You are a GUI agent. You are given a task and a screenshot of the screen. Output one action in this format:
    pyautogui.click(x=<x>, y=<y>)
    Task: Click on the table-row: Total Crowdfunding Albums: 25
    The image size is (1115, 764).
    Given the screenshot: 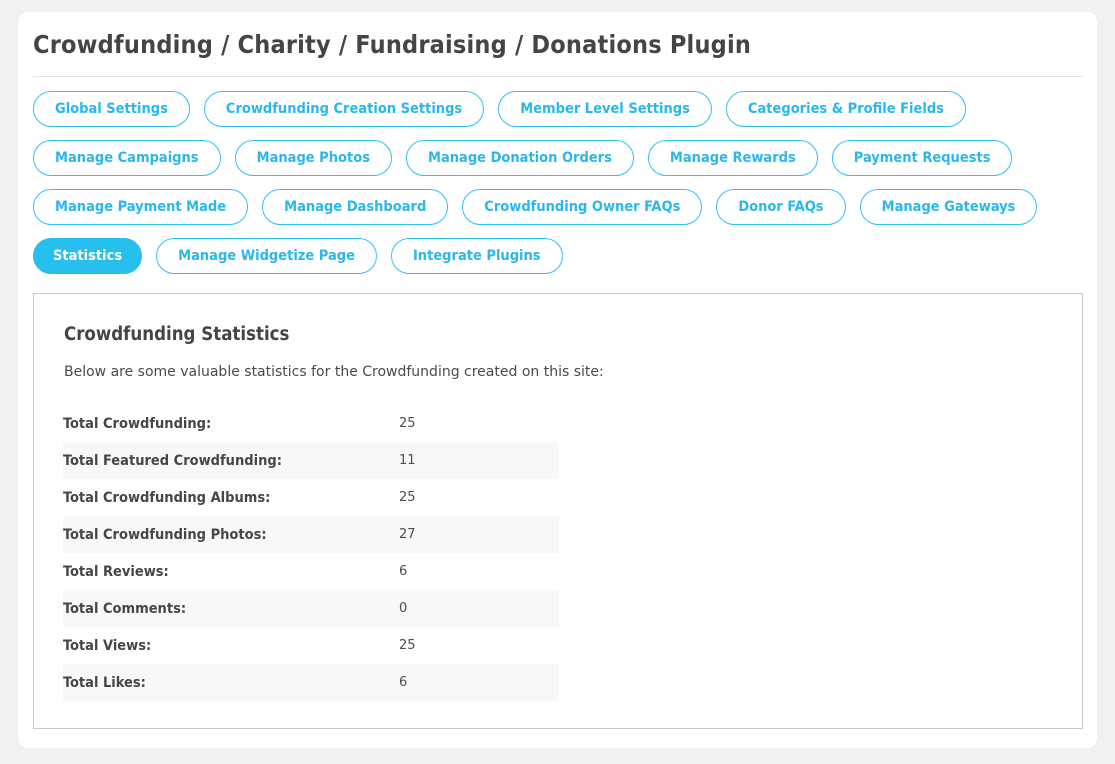 What is the action you would take?
    pyautogui.click(x=311, y=497)
    